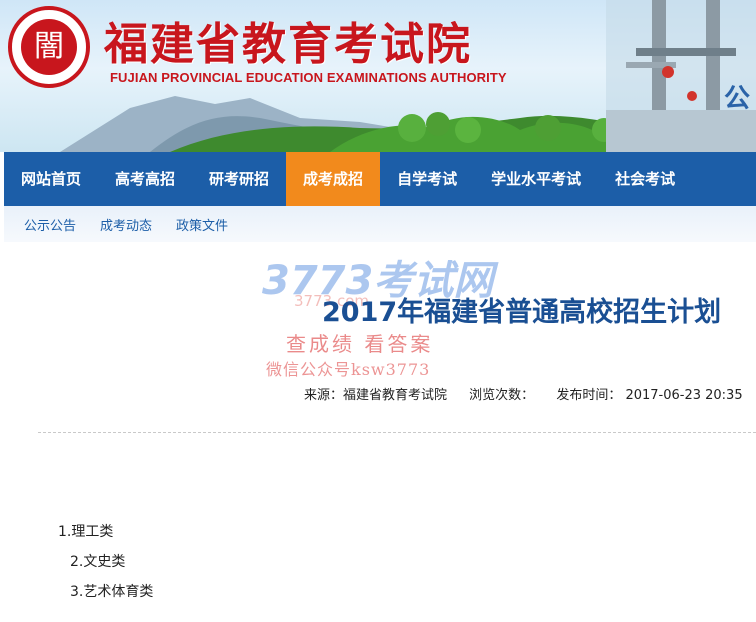  What do you see at coordinates (397, 432) in the screenshot?
I see `article-divider` at bounding box center [397, 432].